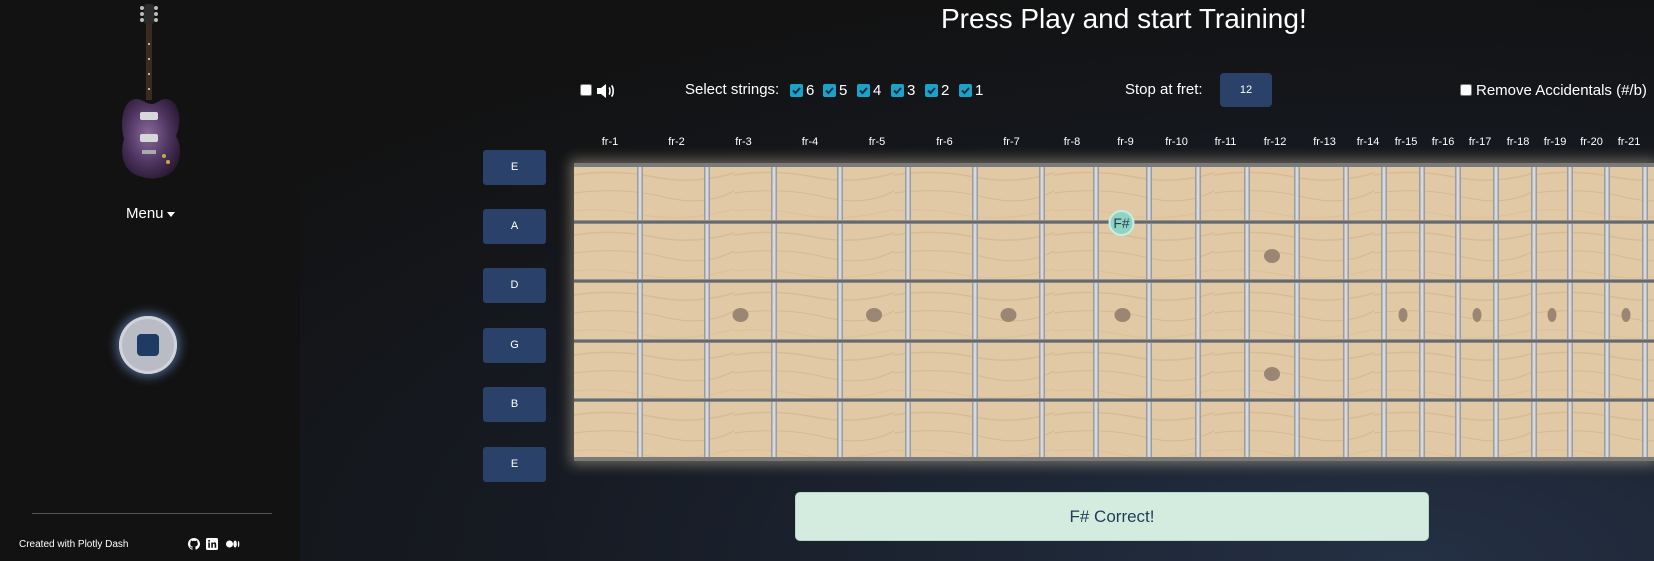 This screenshot has width=1654, height=561. Describe the element at coordinates (979, 90) in the screenshot. I see `string-1-label: 1` at that location.